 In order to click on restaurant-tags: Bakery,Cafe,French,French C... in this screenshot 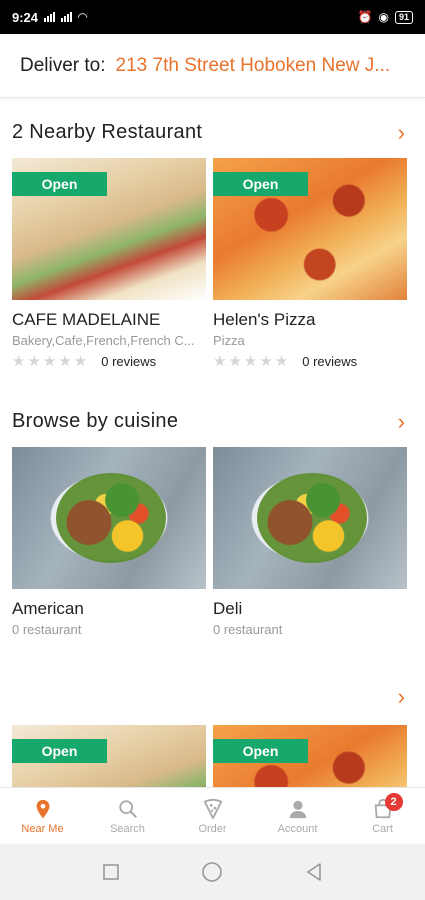, I will do `click(103, 340)`.